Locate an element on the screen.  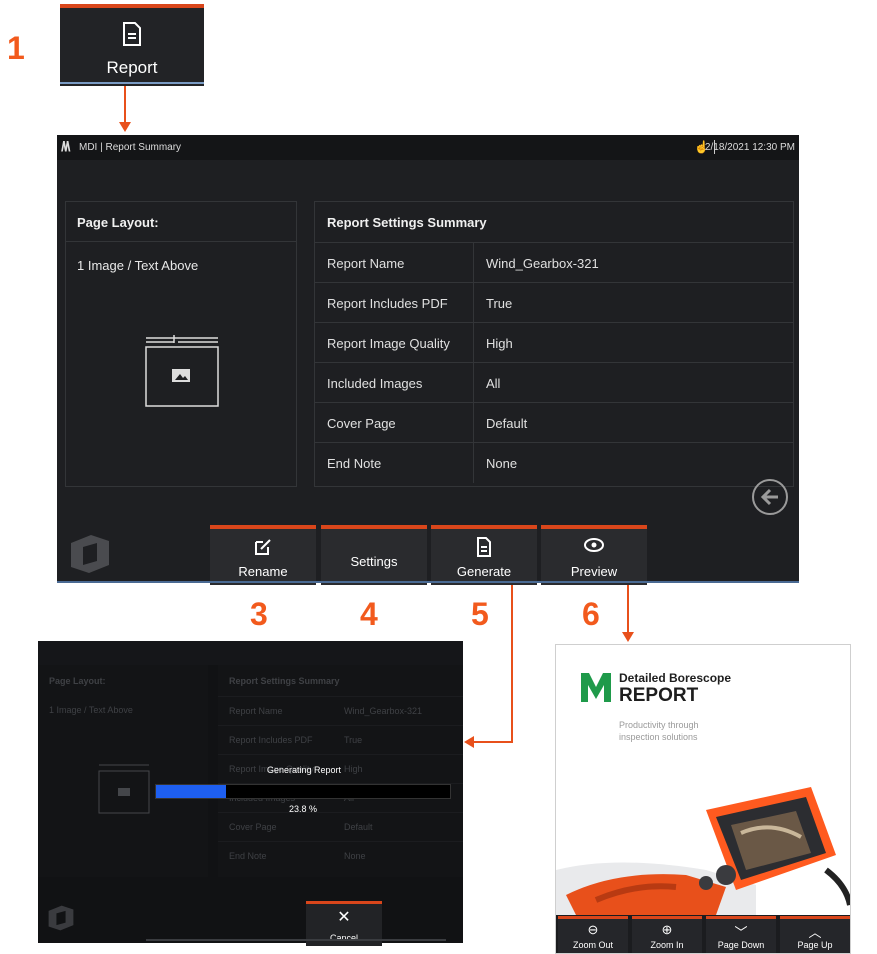
summary-row: Report Image Quality High is located at coordinates (554, 342).